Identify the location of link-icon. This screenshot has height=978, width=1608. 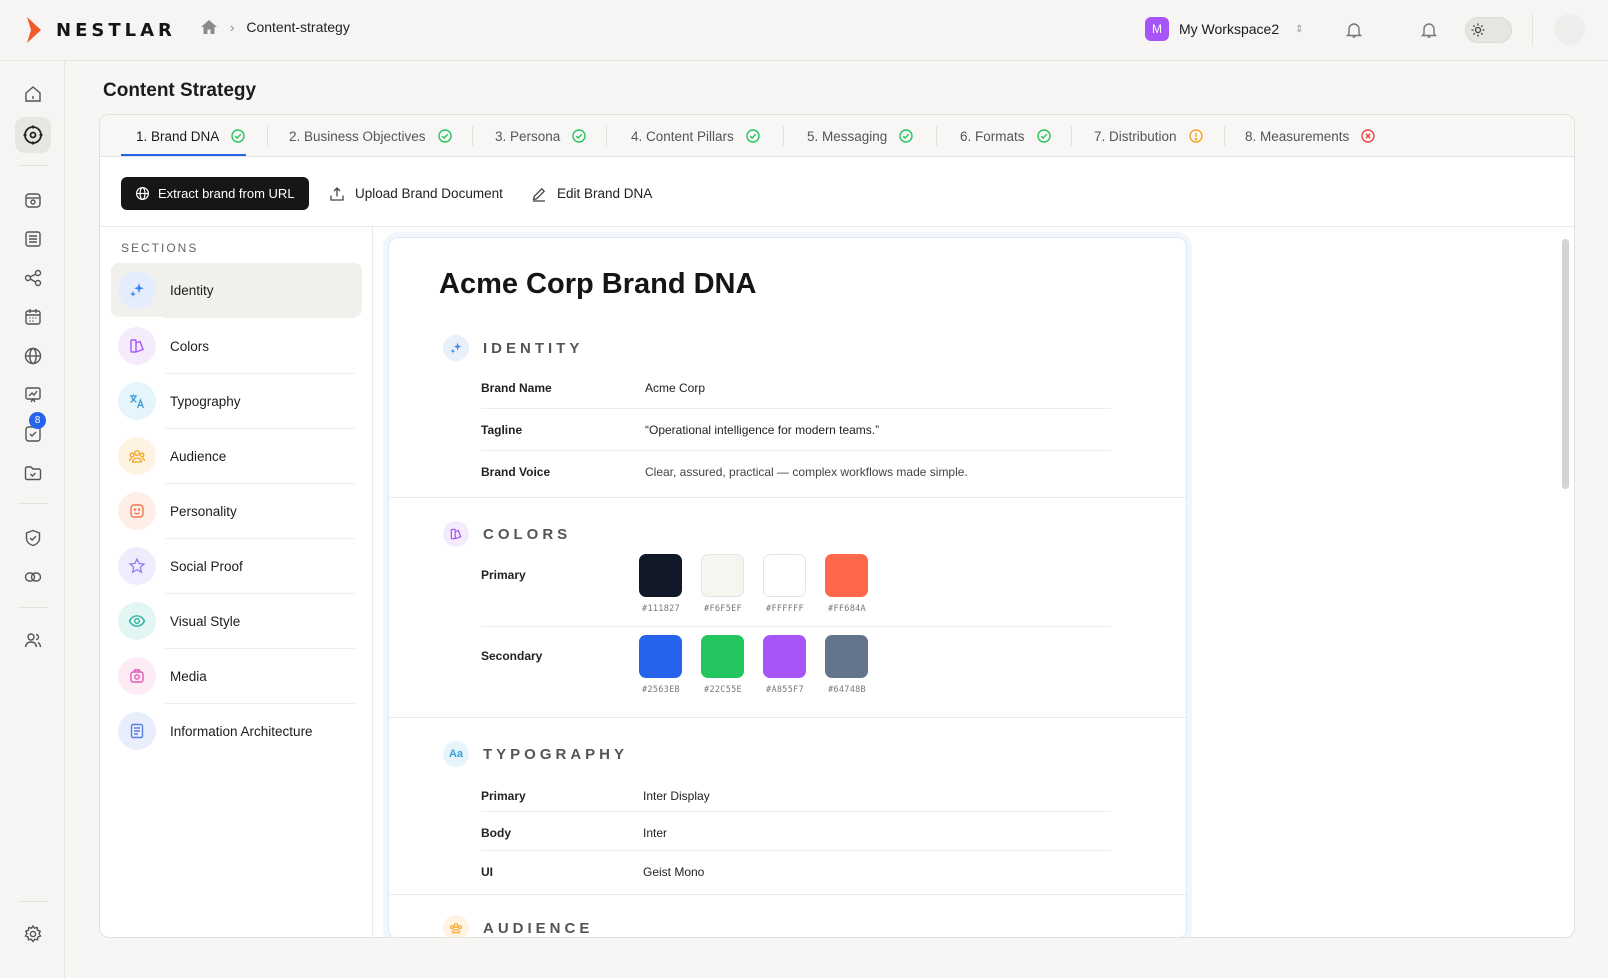
(33, 577).